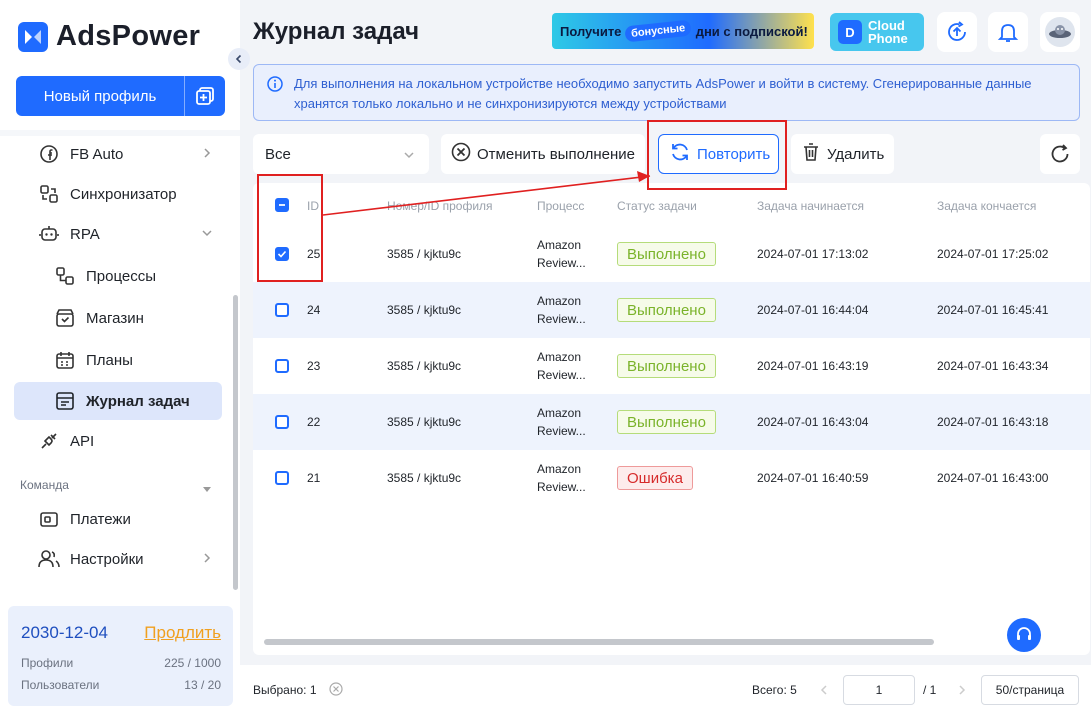 The width and height of the screenshot is (1091, 713). Describe the element at coordinates (486, 193) in the screenshot. I see `annotation-arrow` at that location.